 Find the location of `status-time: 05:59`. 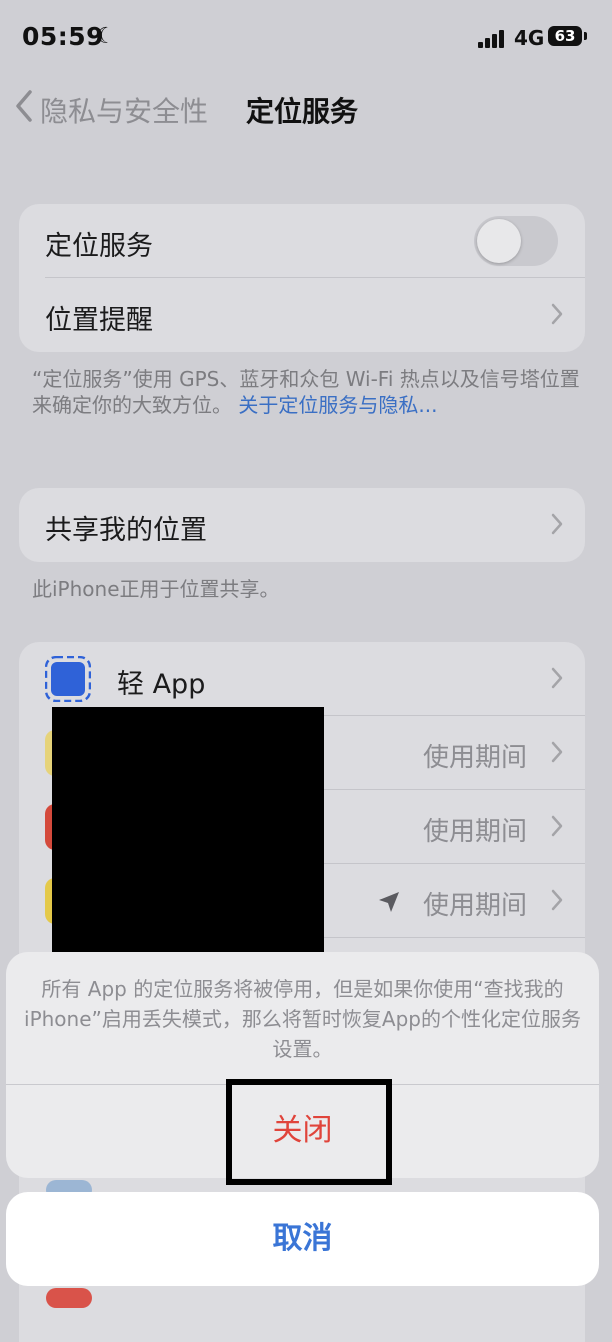

status-time: 05:59 is located at coordinates (63, 36).